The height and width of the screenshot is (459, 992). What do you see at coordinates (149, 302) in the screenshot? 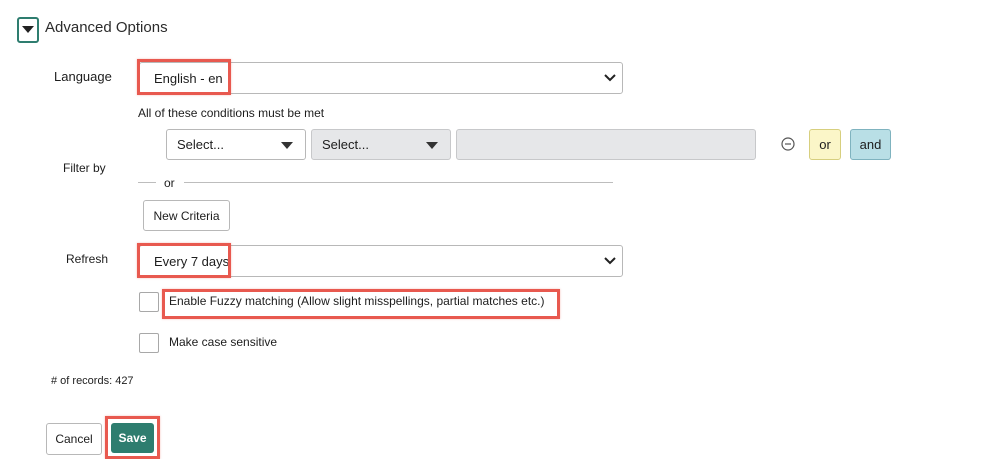
I see `fuzzy-checkbox` at bounding box center [149, 302].